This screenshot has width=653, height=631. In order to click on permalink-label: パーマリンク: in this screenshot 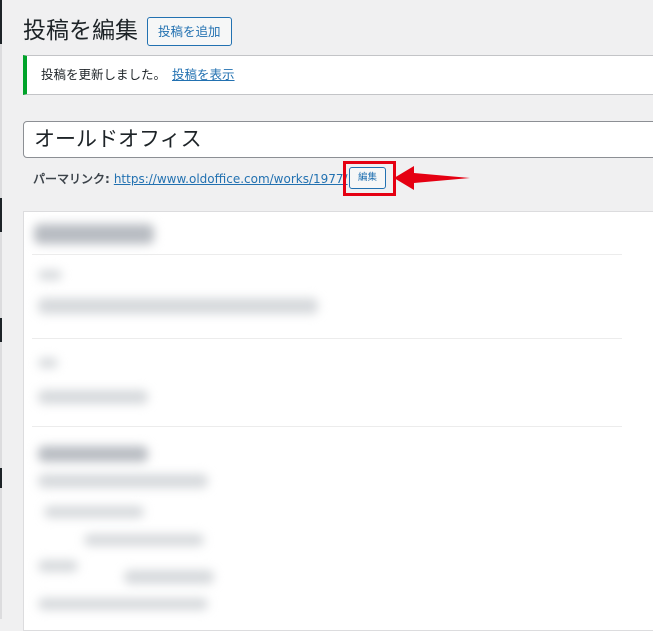, I will do `click(71, 179)`.